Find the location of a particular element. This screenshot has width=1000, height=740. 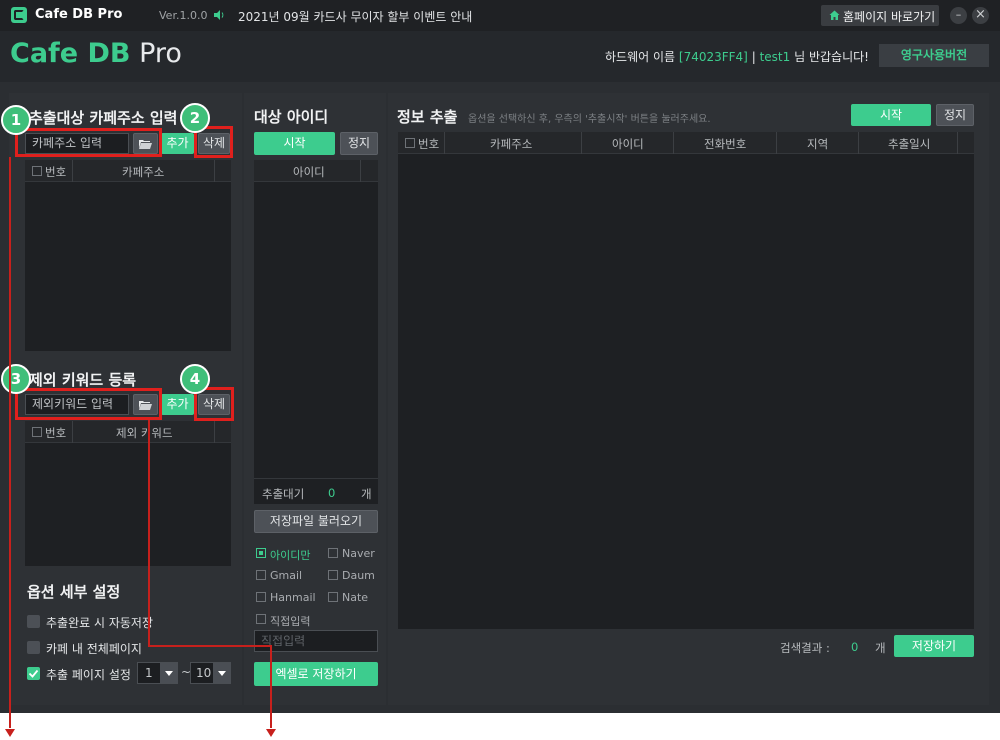

allpages-label: 카페 내 전체페이지 is located at coordinates (94, 649).